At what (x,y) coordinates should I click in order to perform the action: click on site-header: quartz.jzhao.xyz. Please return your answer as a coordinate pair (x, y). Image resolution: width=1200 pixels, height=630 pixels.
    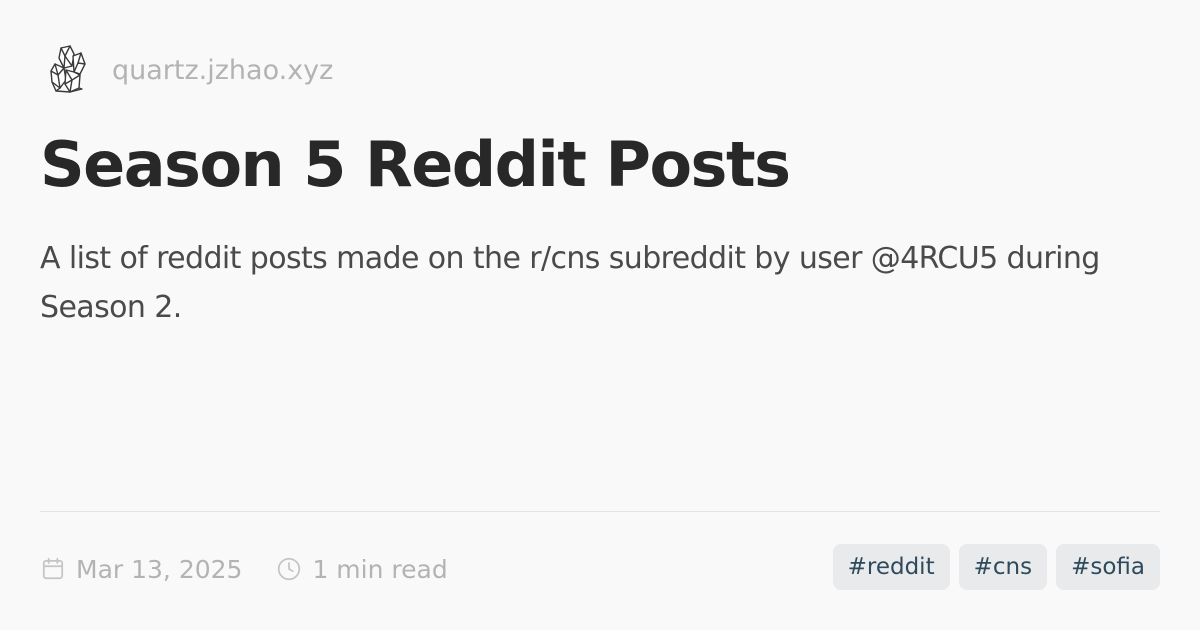
    Looking at the image, I should click on (189, 70).